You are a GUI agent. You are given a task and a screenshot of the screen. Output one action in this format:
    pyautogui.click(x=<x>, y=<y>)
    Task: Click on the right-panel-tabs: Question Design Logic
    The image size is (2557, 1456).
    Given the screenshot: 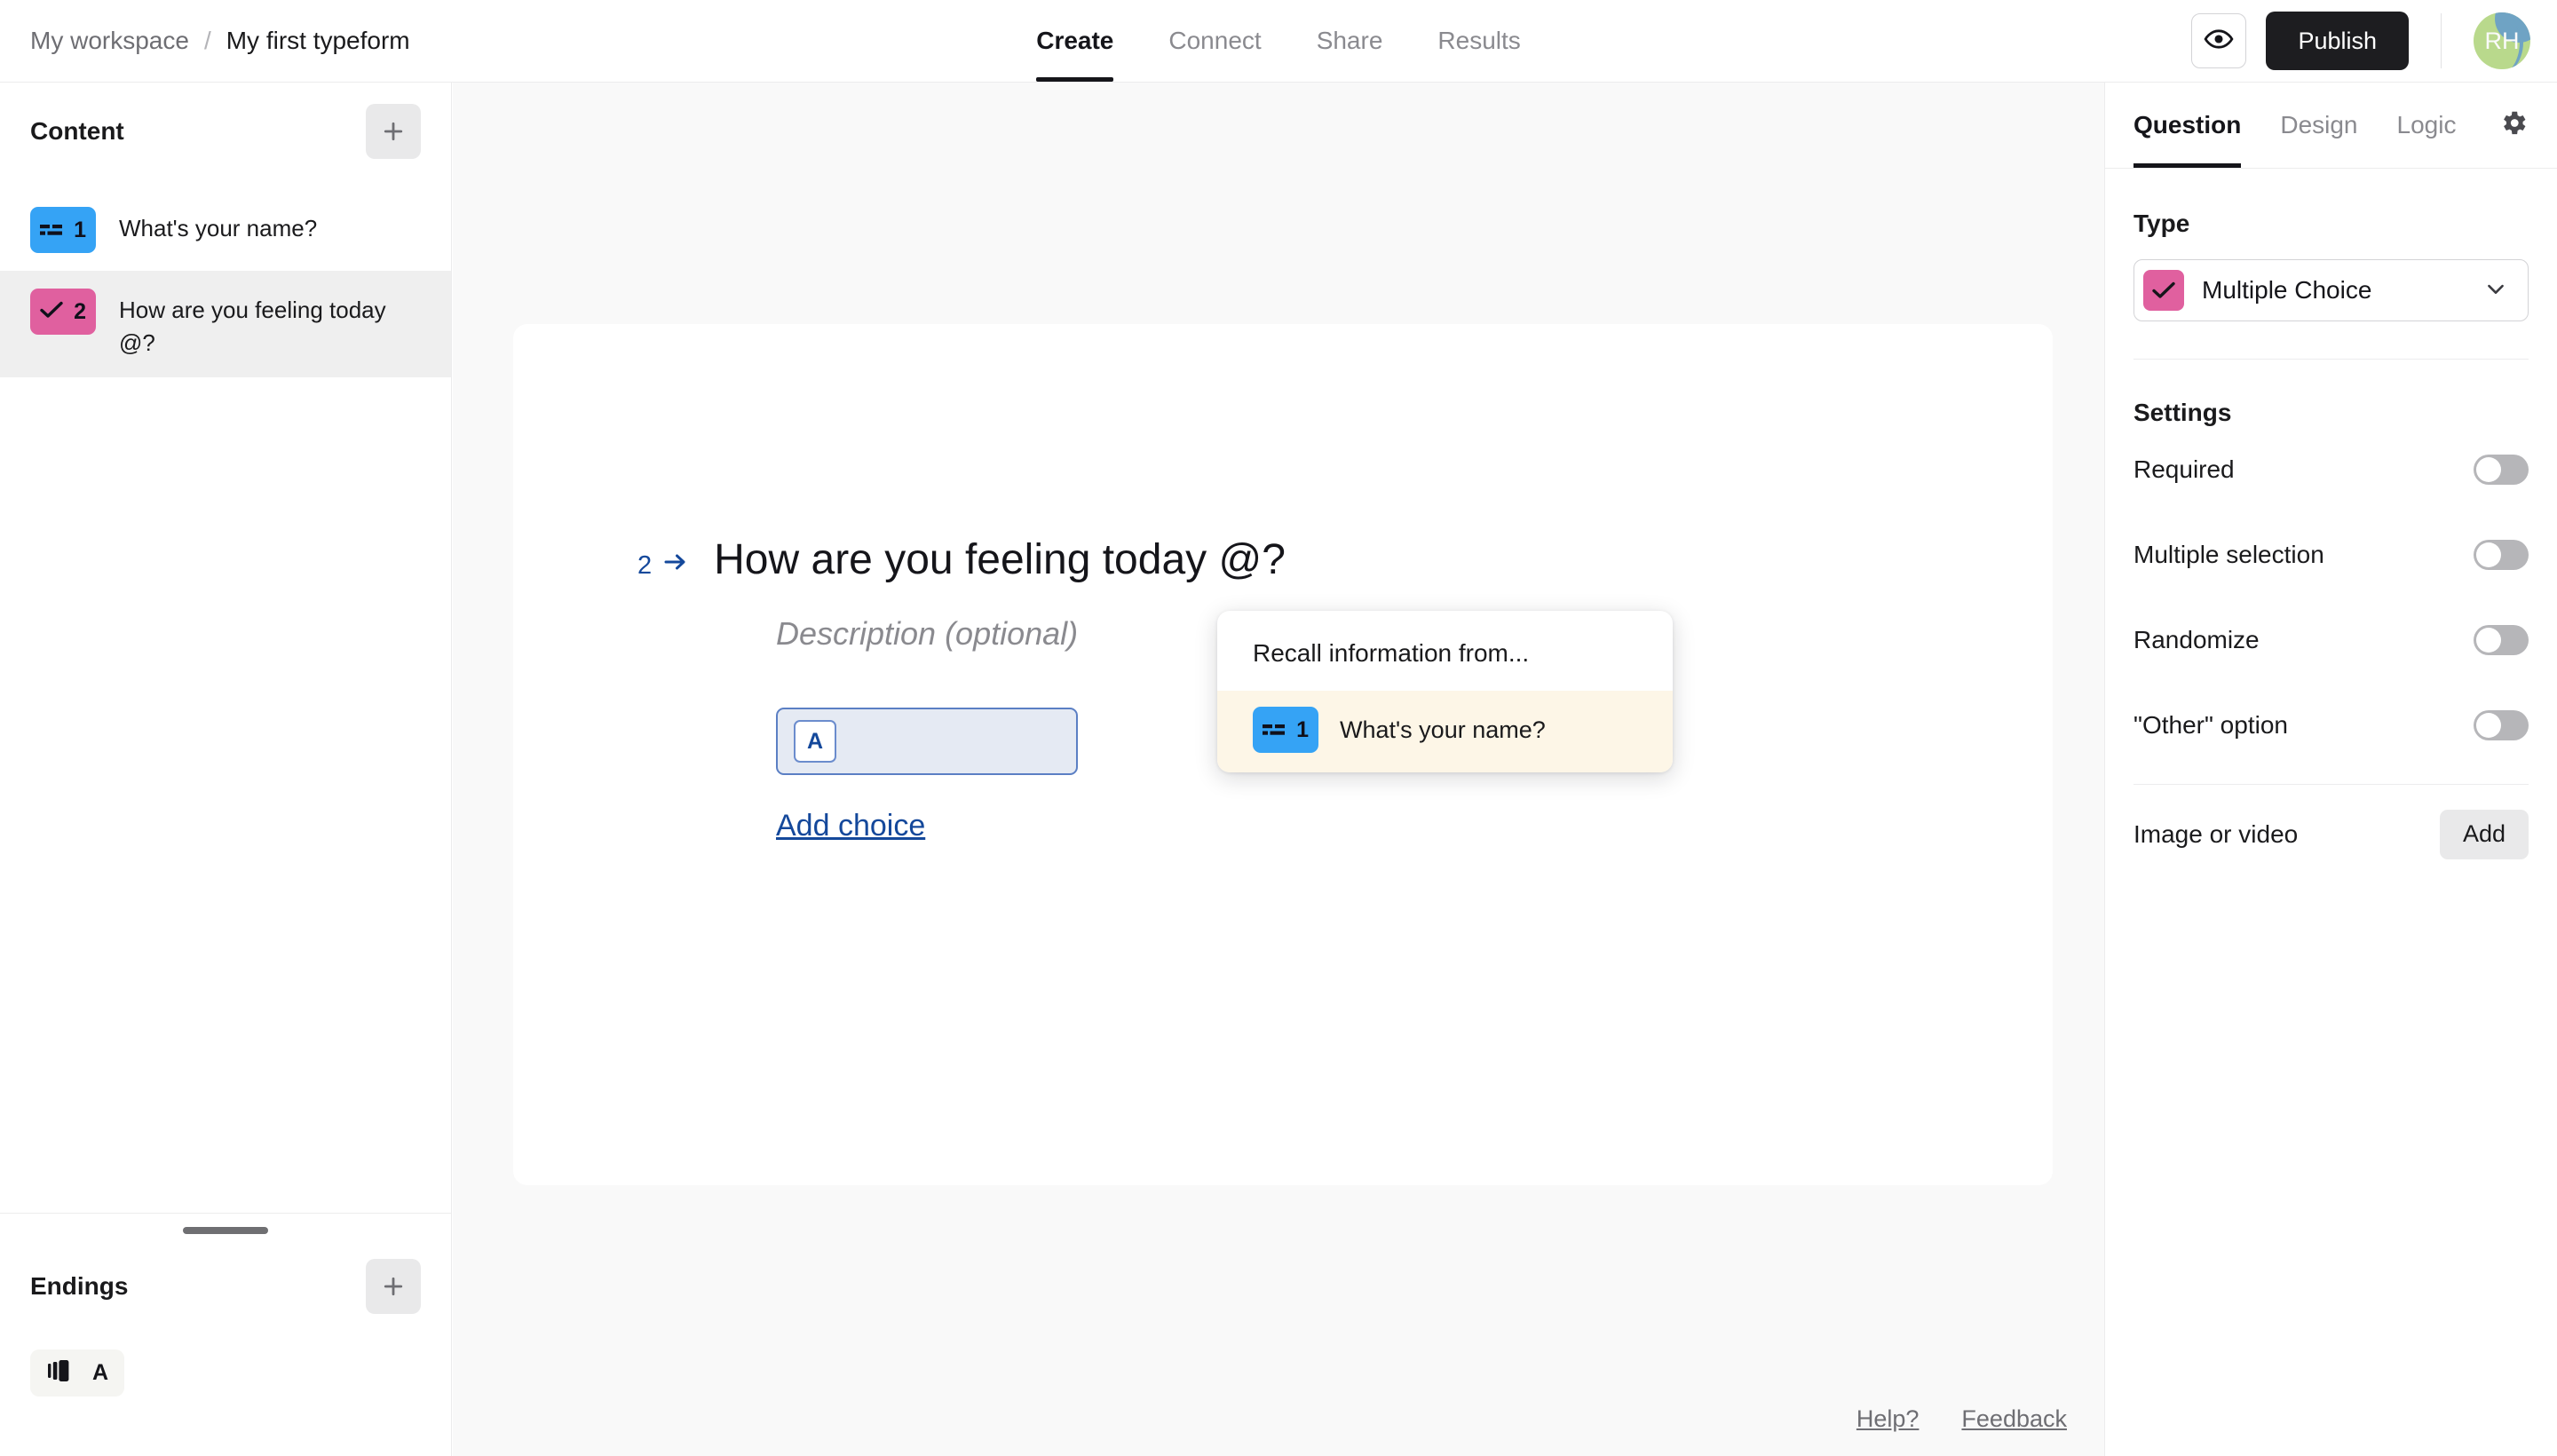 What is the action you would take?
    pyautogui.click(x=2331, y=126)
    